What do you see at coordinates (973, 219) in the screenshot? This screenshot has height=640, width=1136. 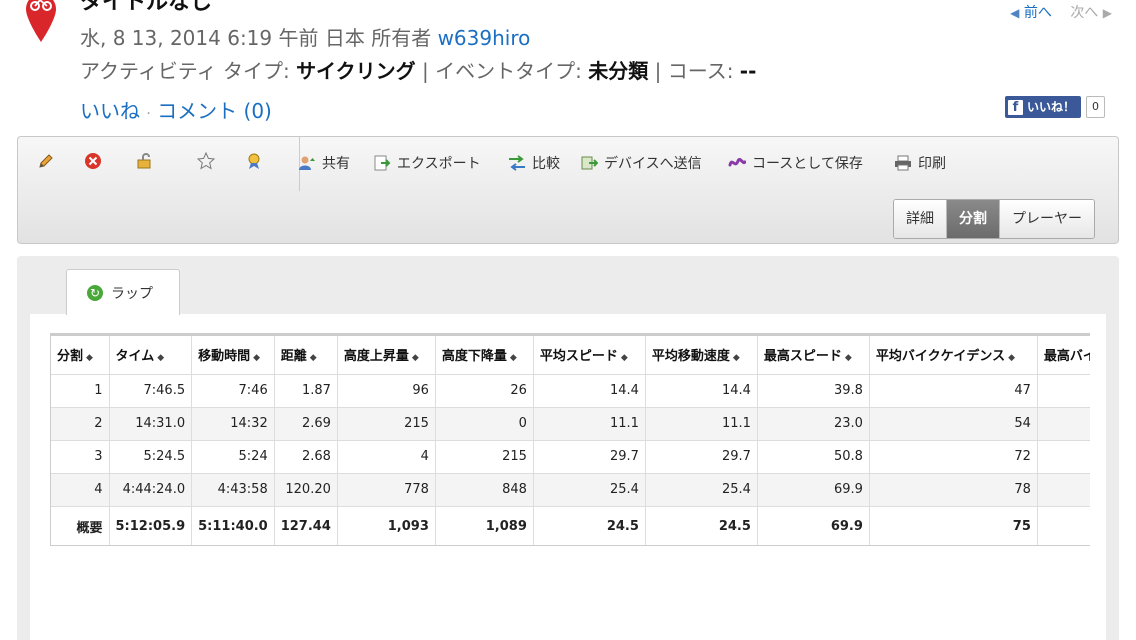 I see `view-splits-button: 分割` at bounding box center [973, 219].